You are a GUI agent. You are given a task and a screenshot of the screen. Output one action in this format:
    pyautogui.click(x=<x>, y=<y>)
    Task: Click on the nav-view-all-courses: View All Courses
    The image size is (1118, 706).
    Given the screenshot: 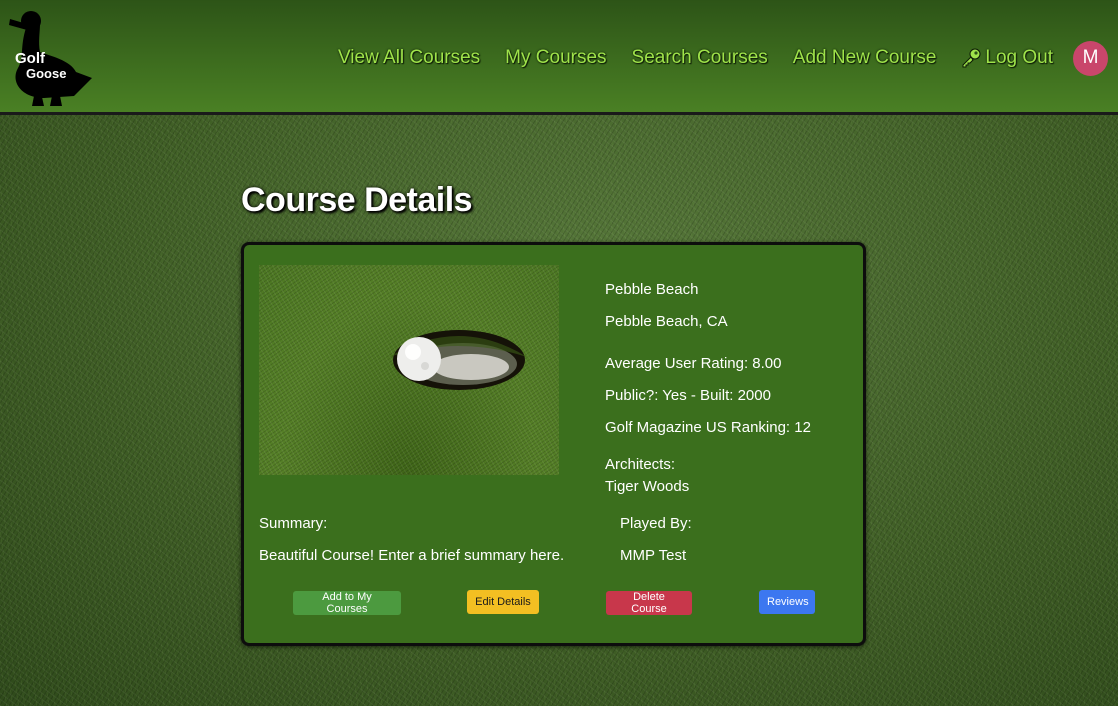 What is the action you would take?
    pyautogui.click(x=409, y=58)
    